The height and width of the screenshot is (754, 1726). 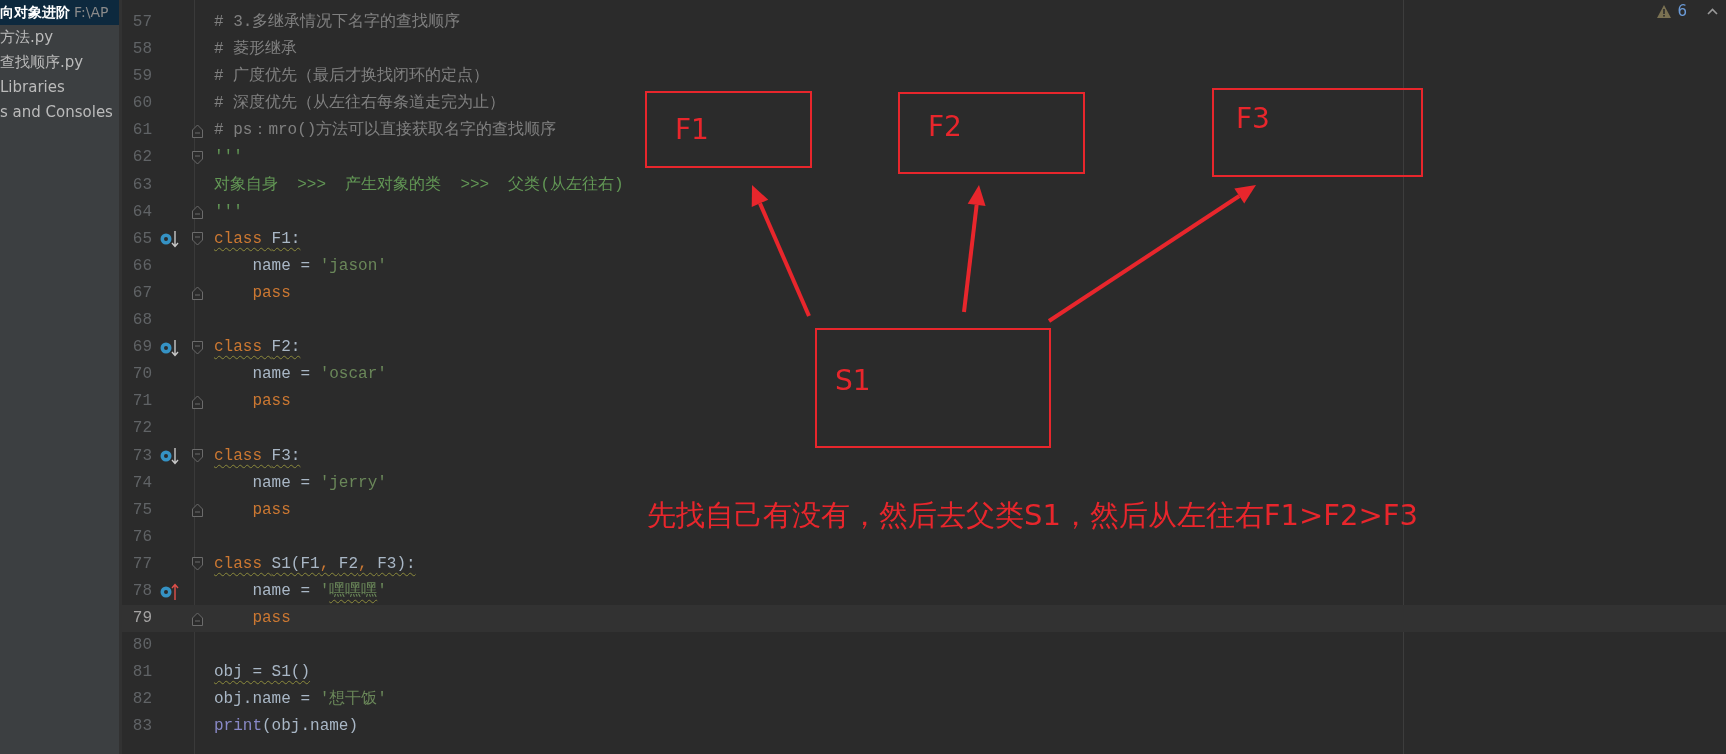 I want to click on chevron-up-icon, so click(x=1712, y=11).